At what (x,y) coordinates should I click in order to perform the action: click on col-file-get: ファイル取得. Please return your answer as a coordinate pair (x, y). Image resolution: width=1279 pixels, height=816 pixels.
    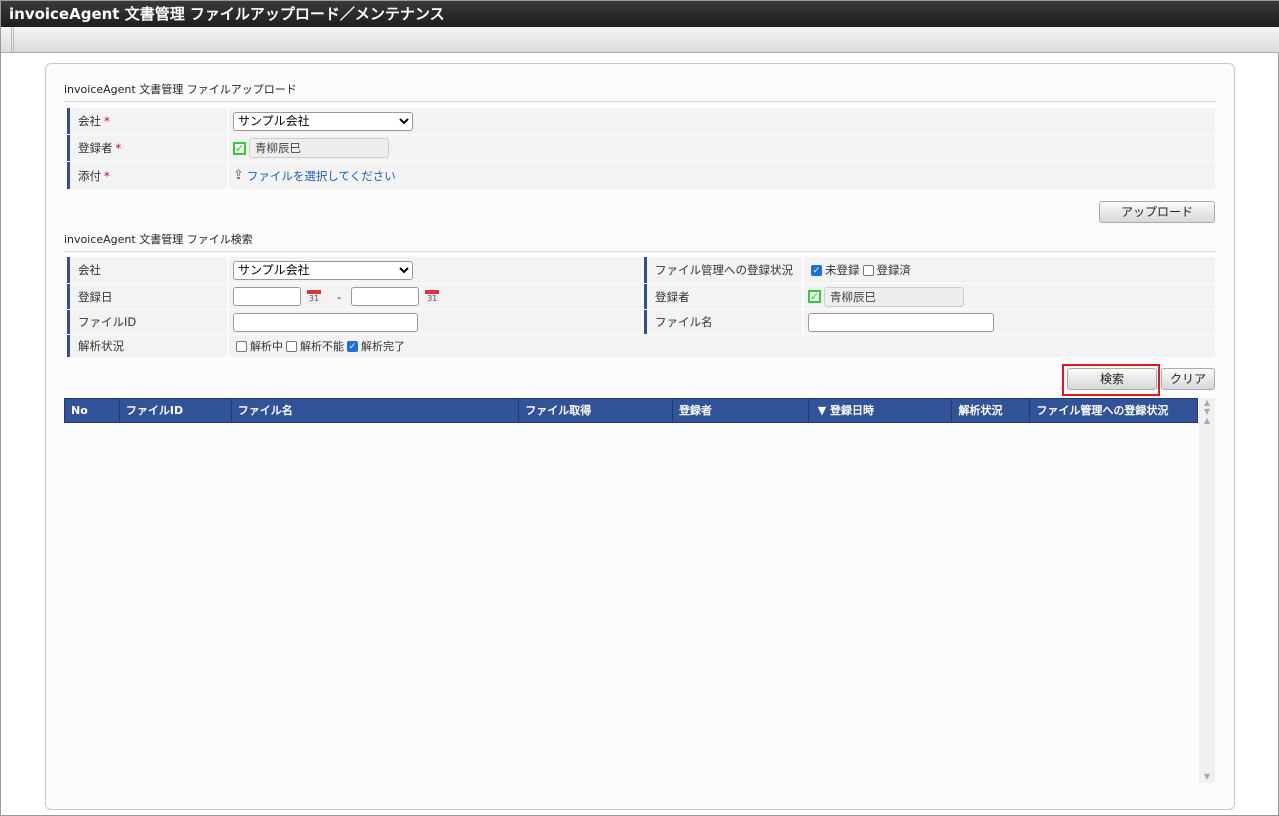
    Looking at the image, I should click on (596, 410).